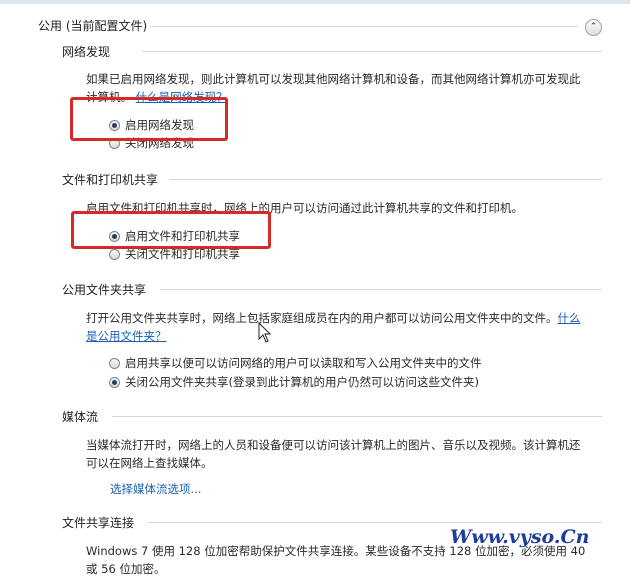  What do you see at coordinates (114, 254) in the screenshot?
I see `radio-disable-file-printer-sharing` at bounding box center [114, 254].